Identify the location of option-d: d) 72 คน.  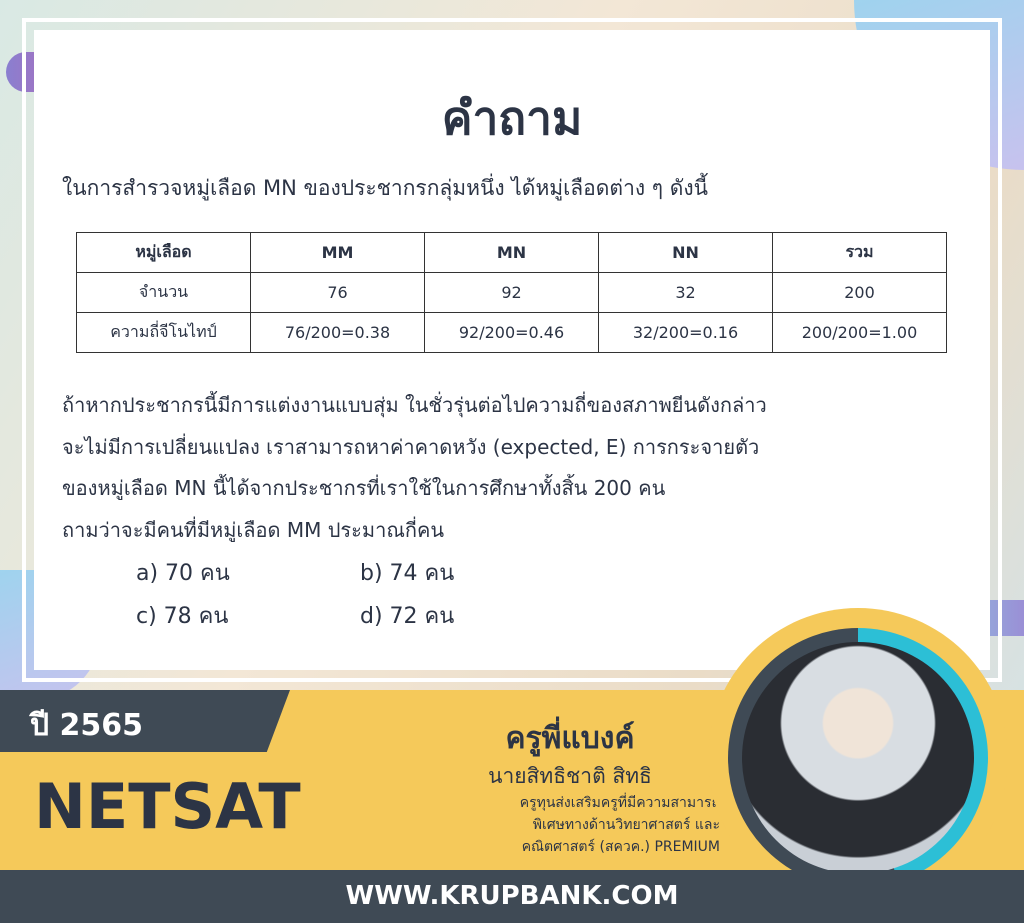
(407, 615).